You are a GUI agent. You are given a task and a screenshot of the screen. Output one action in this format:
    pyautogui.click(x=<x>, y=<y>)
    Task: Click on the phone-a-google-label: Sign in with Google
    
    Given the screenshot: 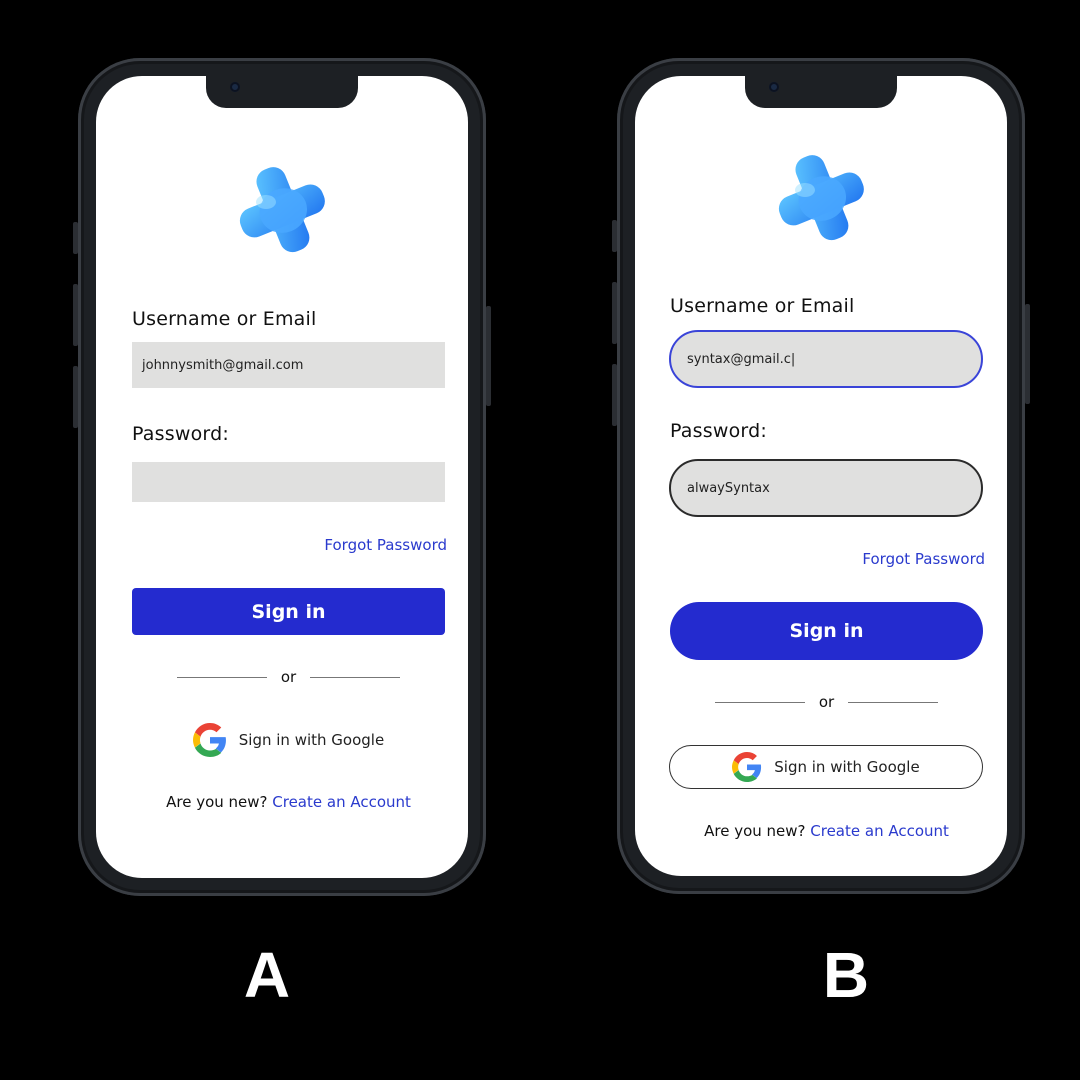 What is the action you would take?
    pyautogui.click(x=311, y=740)
    